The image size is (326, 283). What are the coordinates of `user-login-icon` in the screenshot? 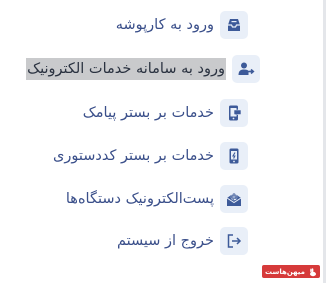 It's located at (246, 69).